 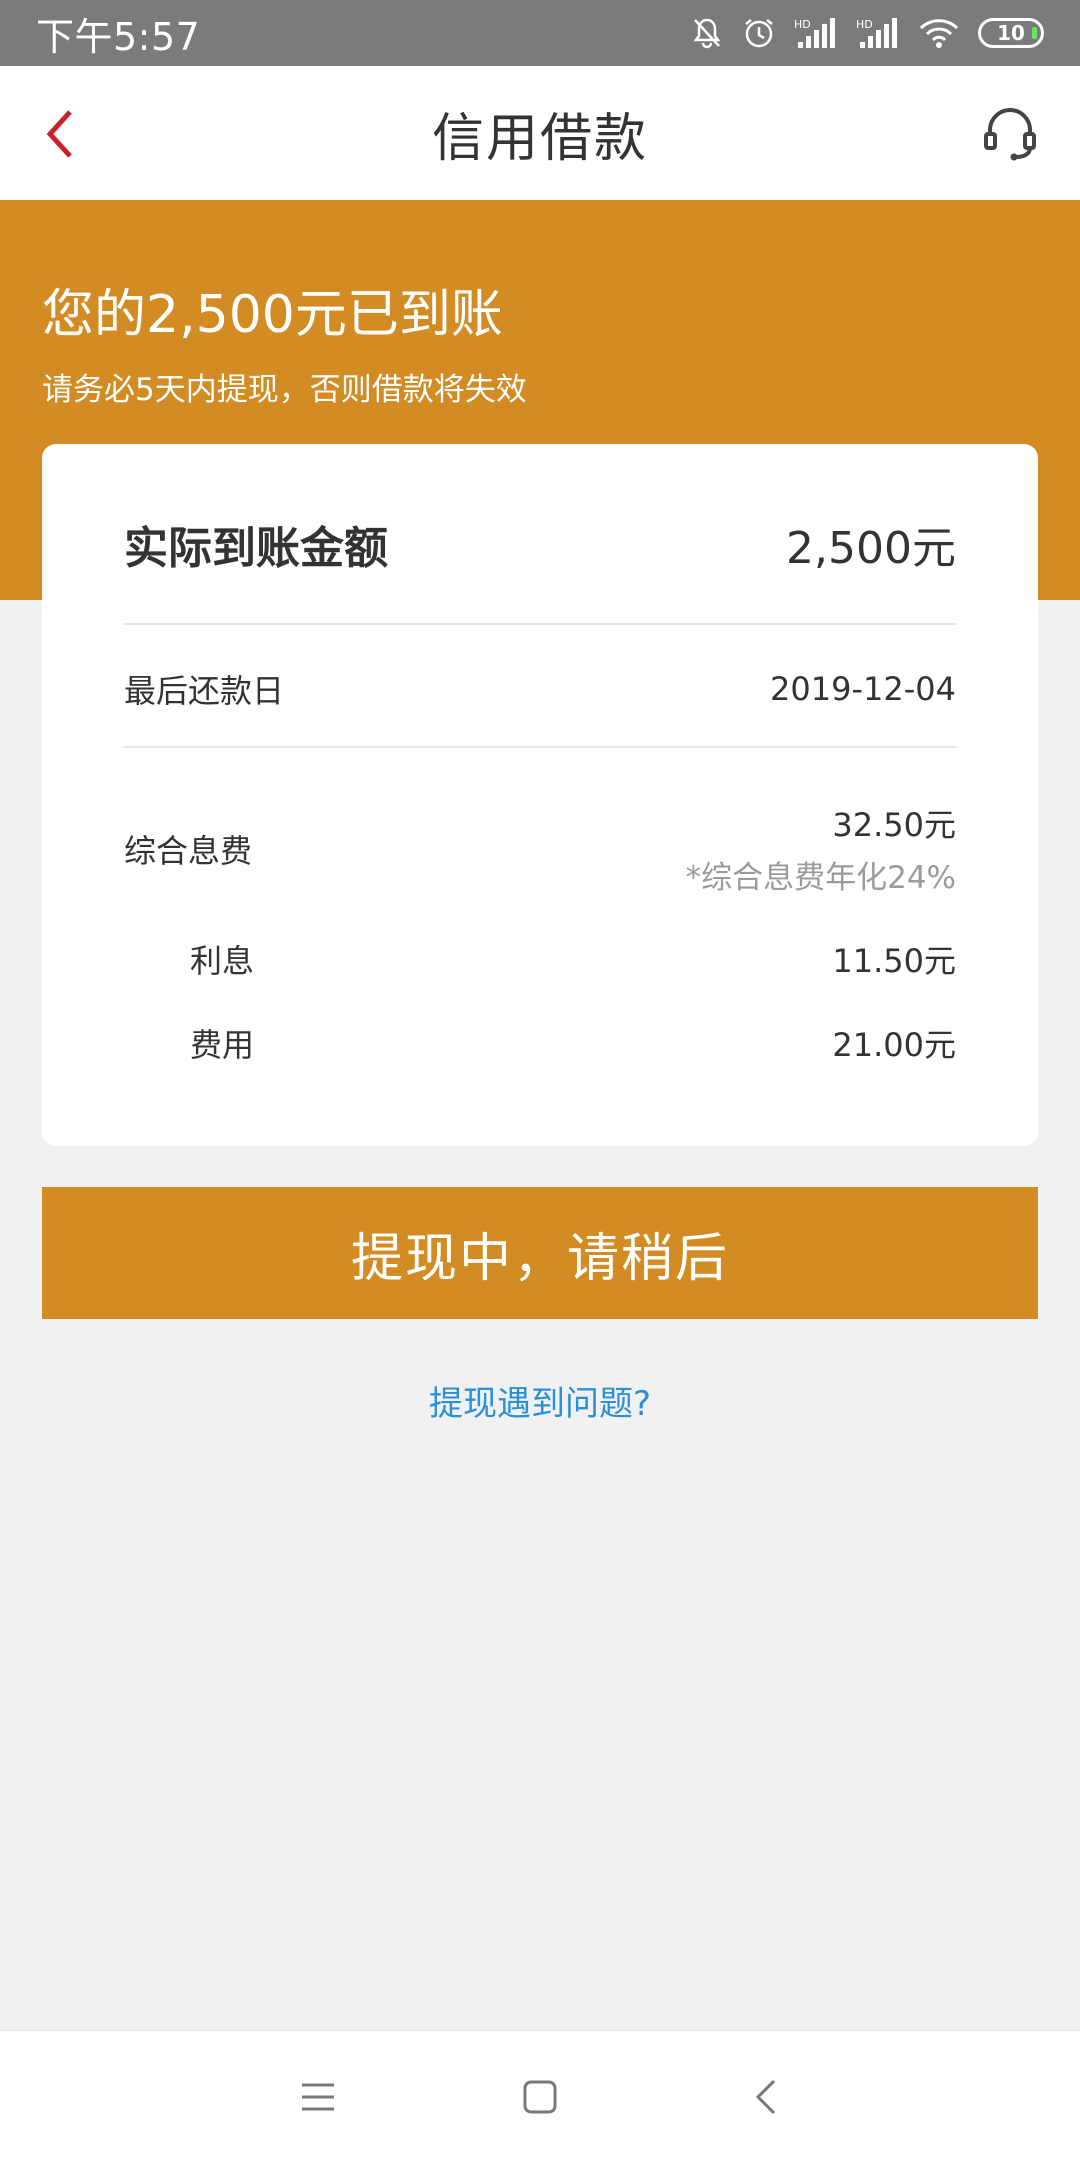 What do you see at coordinates (863, 689) in the screenshot?
I see `due-date-value: 2019-12-04` at bounding box center [863, 689].